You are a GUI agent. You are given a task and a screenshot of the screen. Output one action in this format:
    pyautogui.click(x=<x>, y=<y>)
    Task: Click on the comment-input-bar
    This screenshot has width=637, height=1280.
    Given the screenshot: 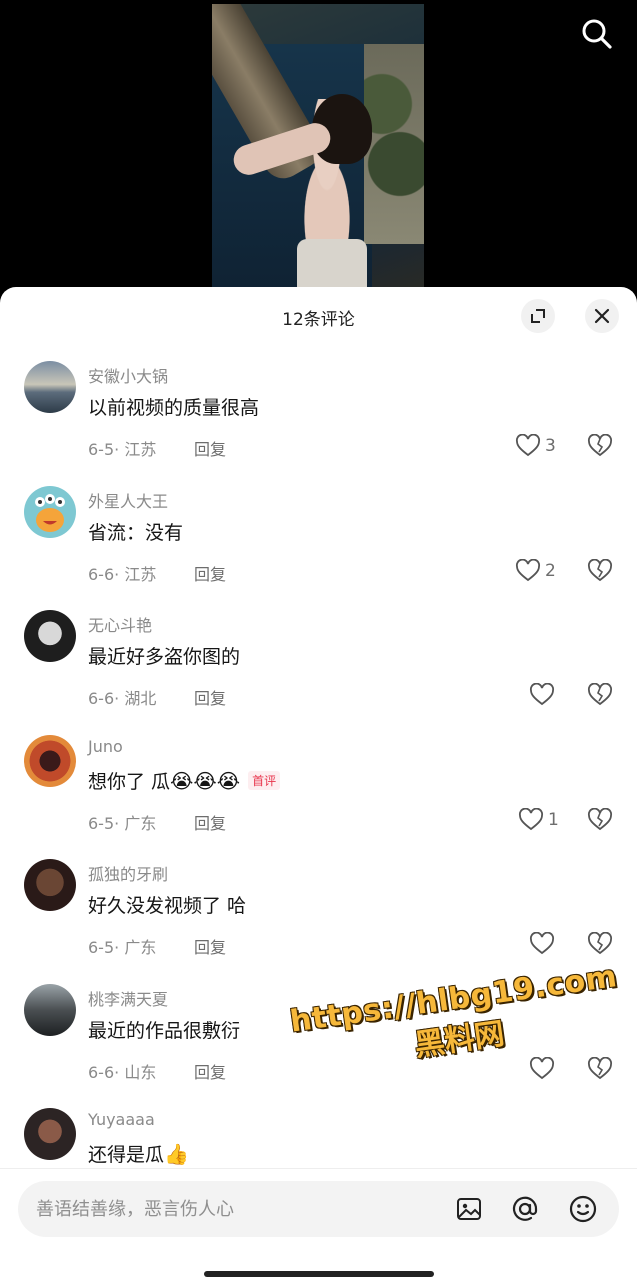 What is the action you would take?
    pyautogui.click(x=318, y=1209)
    